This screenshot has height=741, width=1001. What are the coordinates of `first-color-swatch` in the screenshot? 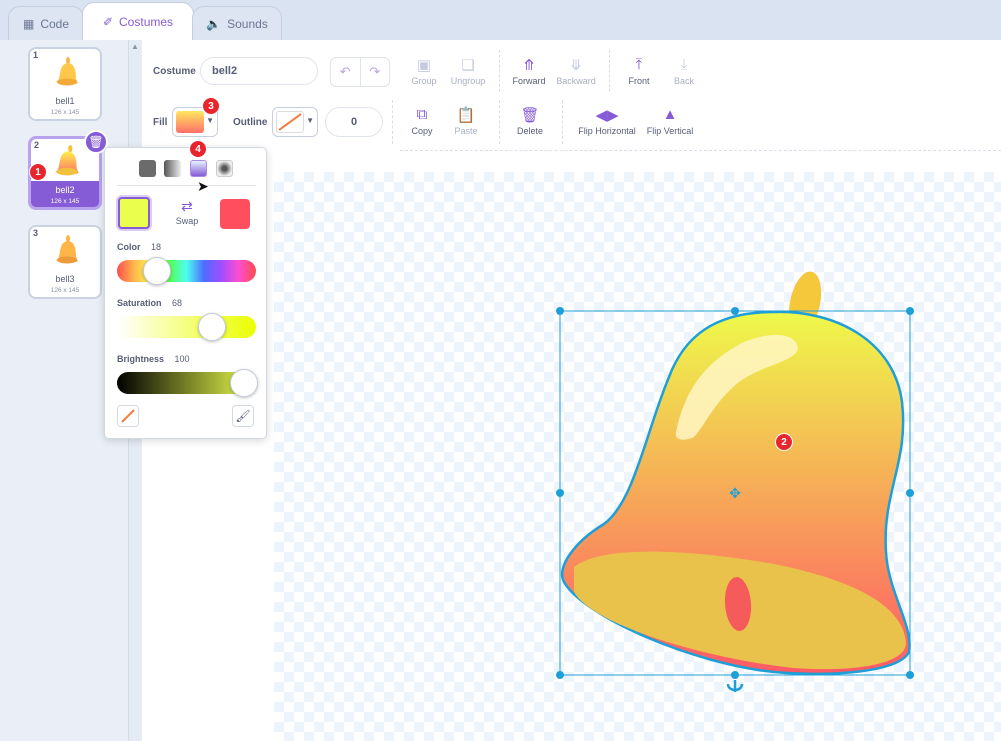 It's located at (134, 213).